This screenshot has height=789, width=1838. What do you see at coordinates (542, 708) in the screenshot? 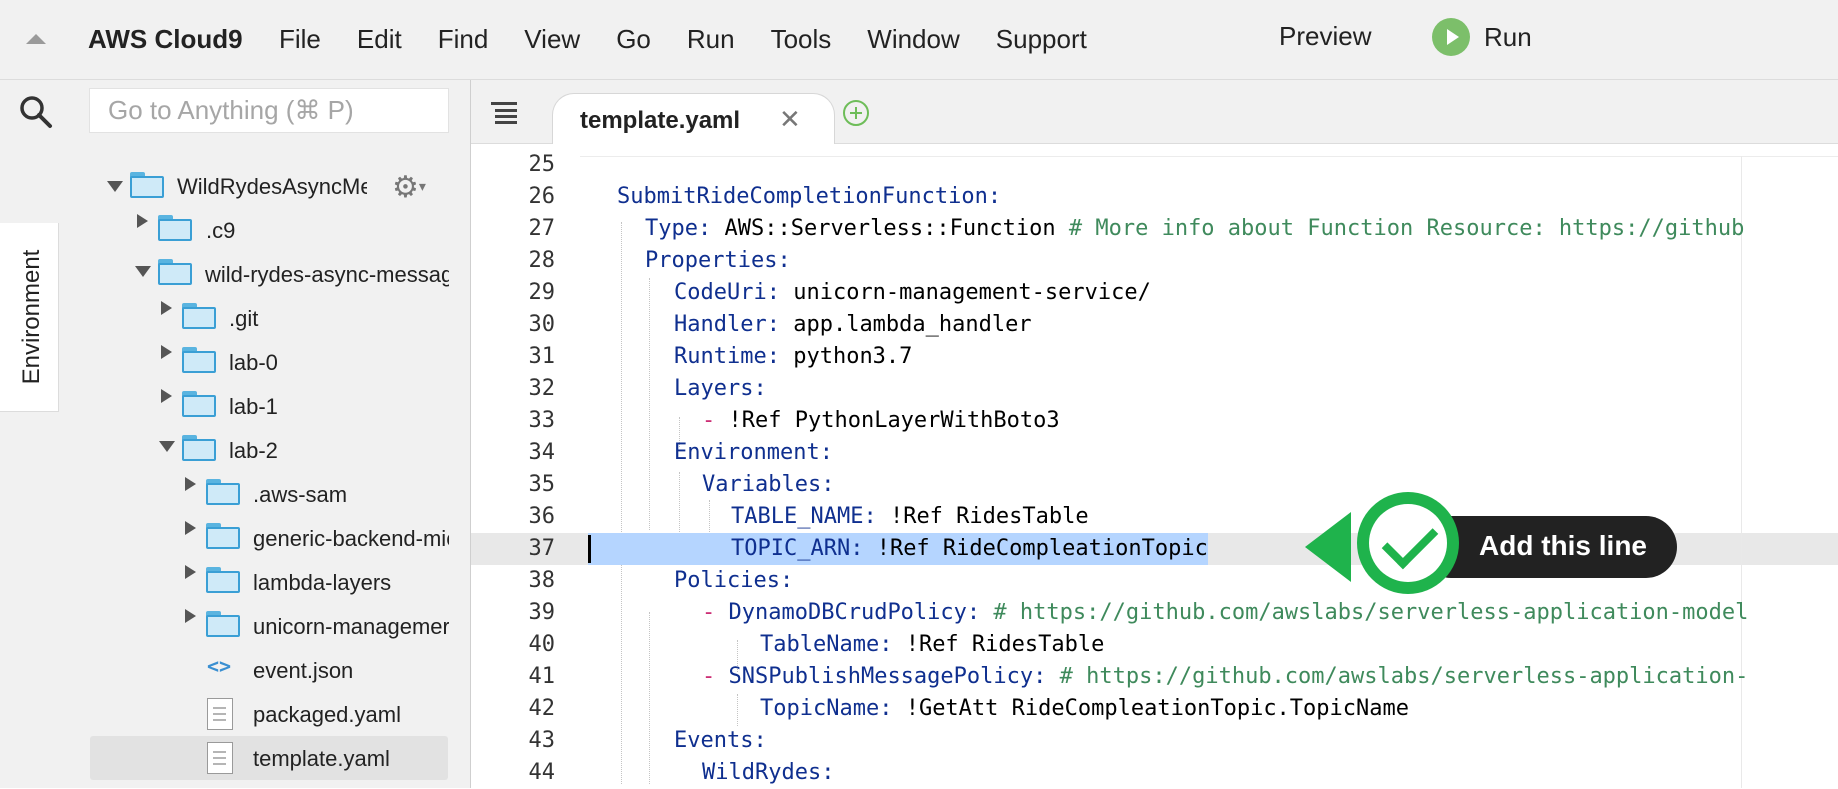
I see `line-number: 42` at bounding box center [542, 708].